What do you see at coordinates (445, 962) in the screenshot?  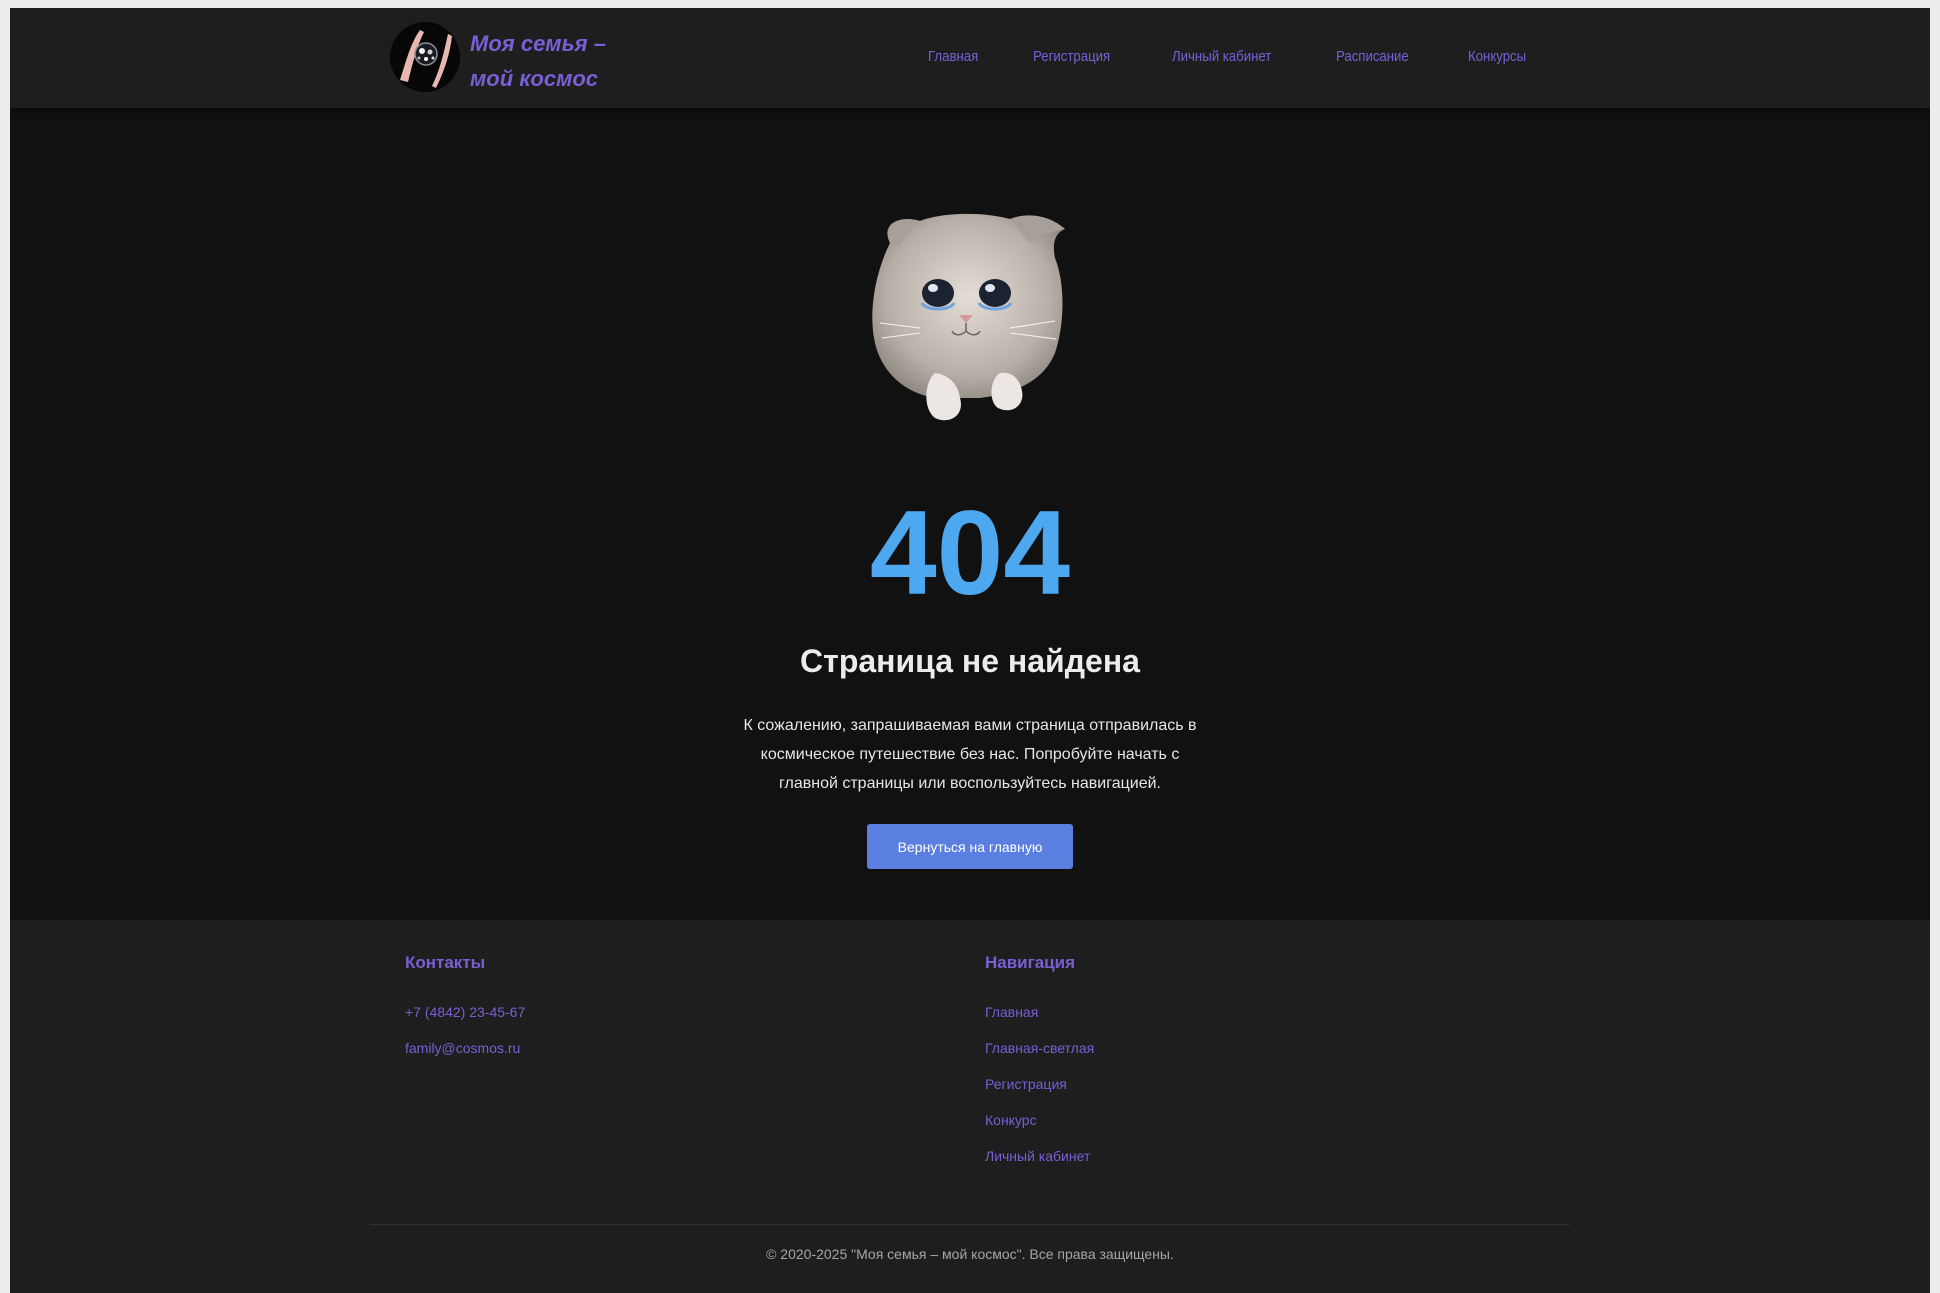 I see `contacts-heading: Контакты` at bounding box center [445, 962].